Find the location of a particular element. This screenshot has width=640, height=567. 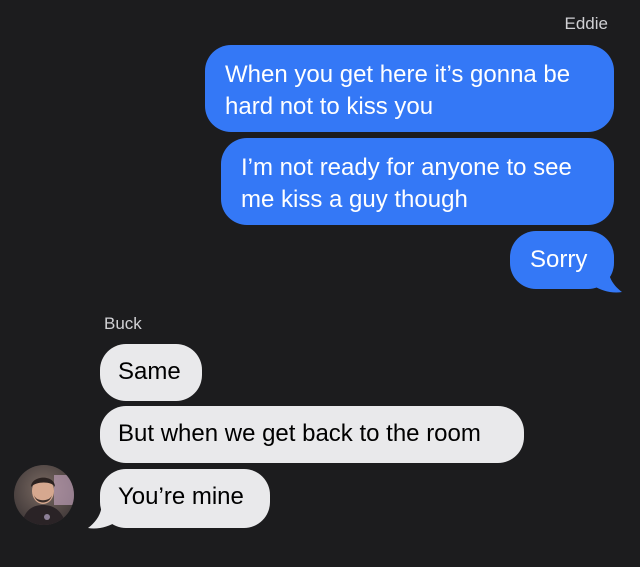

message-bubble-received: Same is located at coordinates (151, 372).